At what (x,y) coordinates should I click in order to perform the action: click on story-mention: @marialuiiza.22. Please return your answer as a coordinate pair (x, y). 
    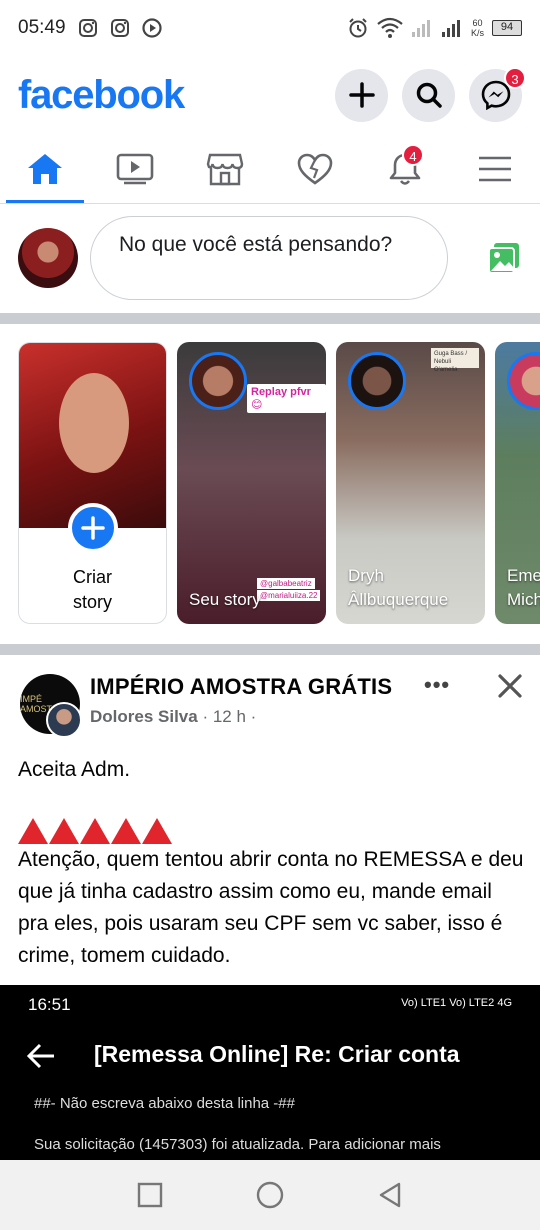
    Looking at the image, I should click on (289, 595).